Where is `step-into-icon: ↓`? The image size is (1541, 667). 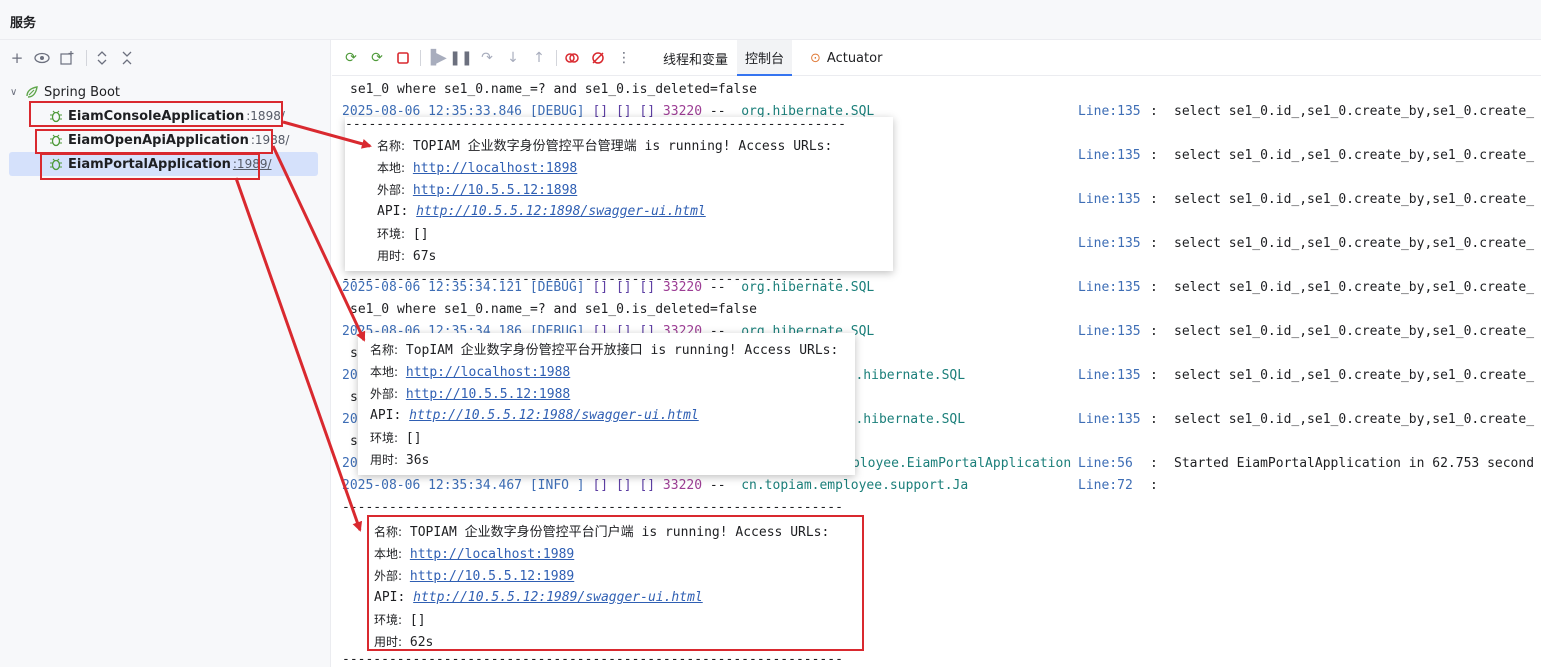 step-into-icon: ↓ is located at coordinates (513, 58).